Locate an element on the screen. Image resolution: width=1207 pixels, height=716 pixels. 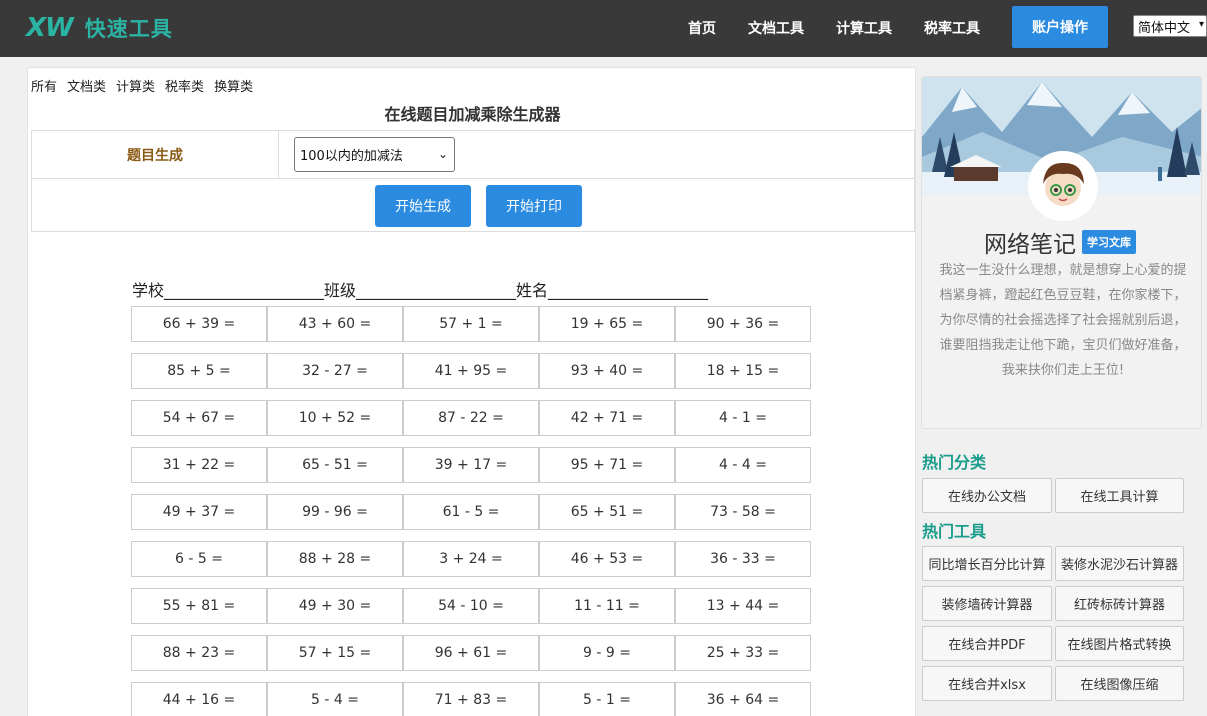
problem-cell: 46 + 53 = is located at coordinates (607, 559).